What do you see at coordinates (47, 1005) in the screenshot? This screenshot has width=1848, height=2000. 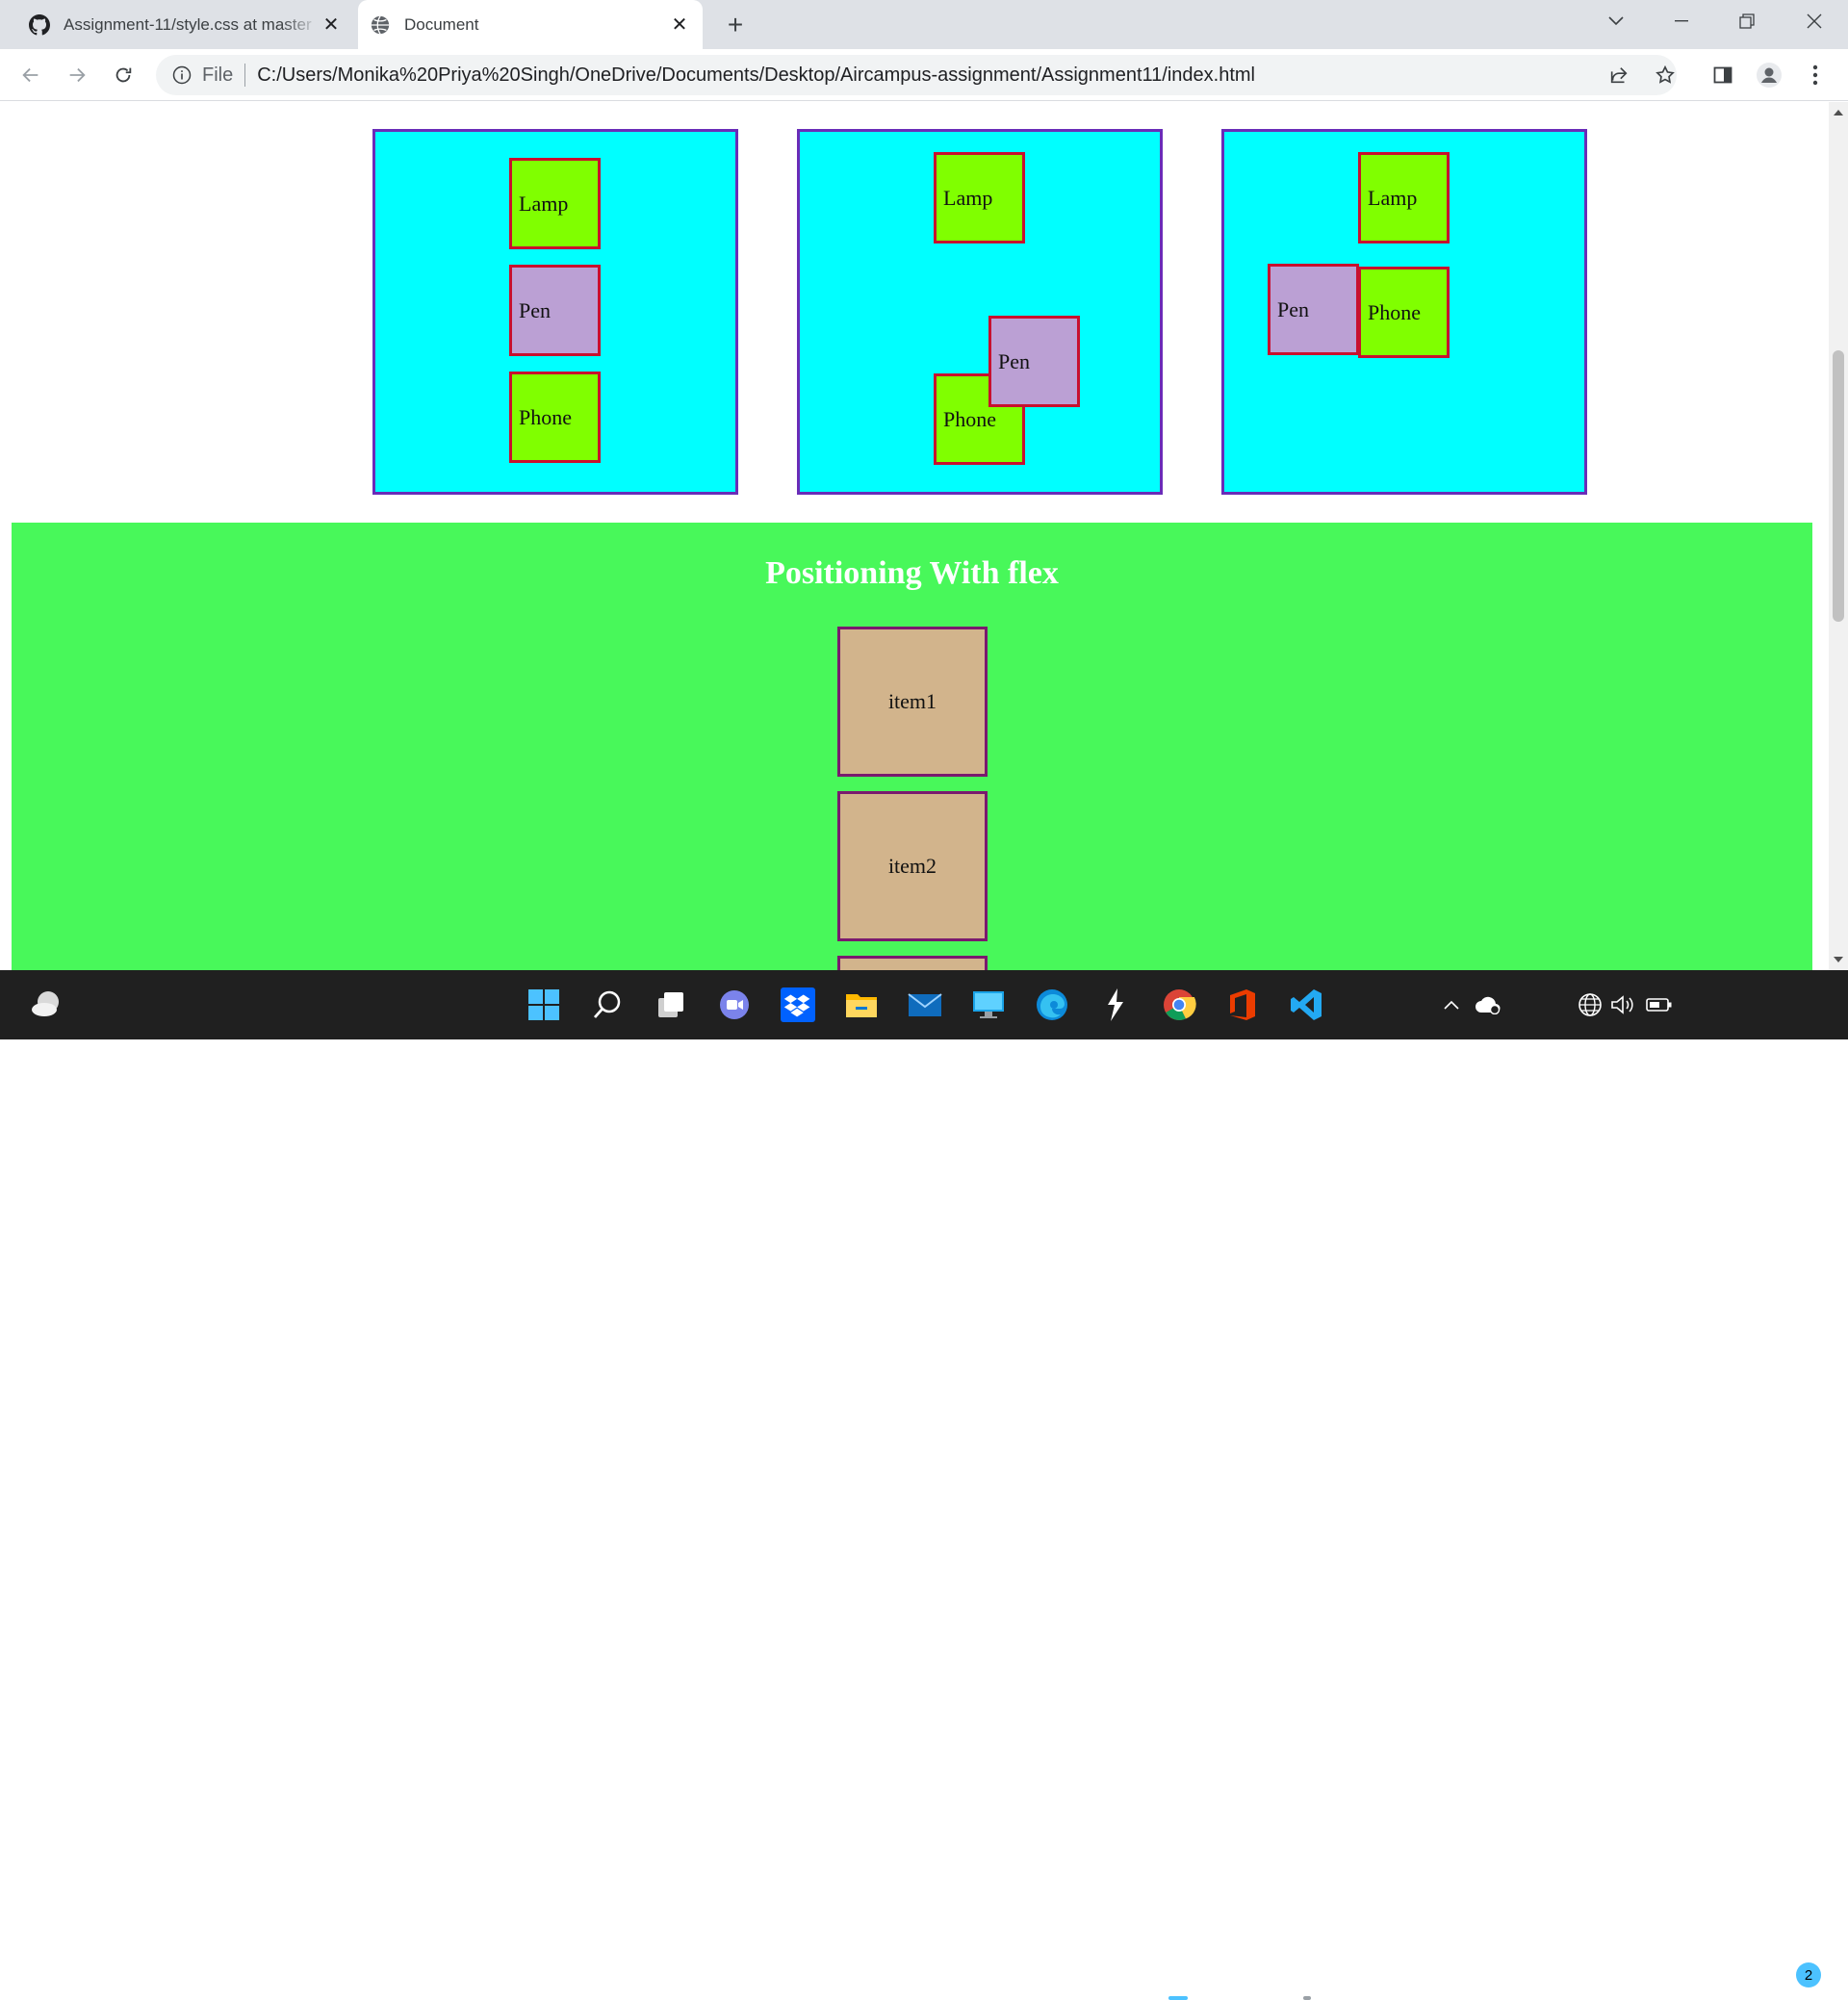 I see `weather-icon` at bounding box center [47, 1005].